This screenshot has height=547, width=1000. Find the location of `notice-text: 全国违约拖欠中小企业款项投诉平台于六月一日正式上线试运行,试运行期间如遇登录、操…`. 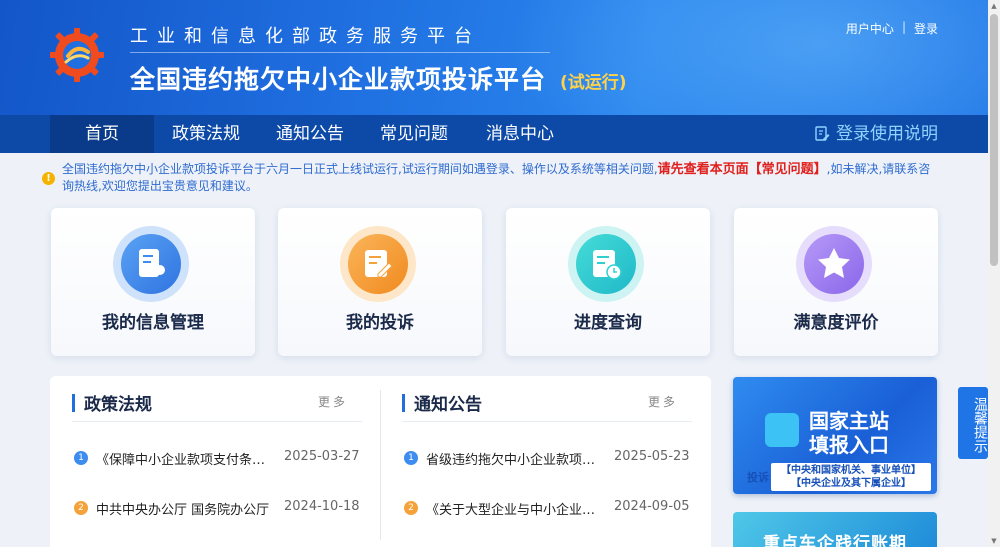

notice-text: 全国违约拖欠中小企业款项投诉平台于六月一日正式上线试运行,试运行期间如遇登录、操… is located at coordinates (493, 178).